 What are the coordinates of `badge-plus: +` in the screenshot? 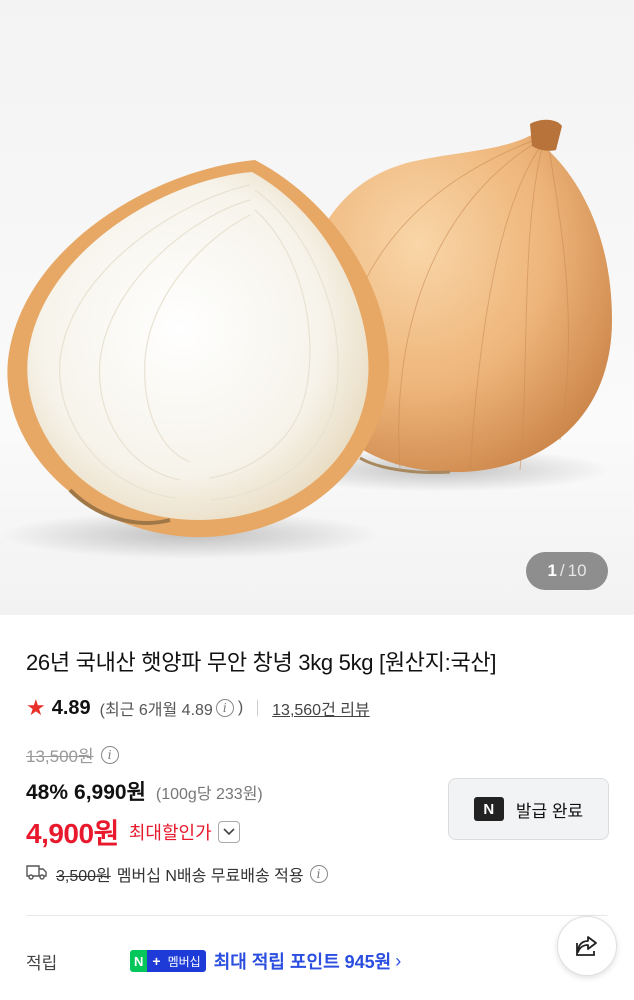 It's located at (156, 961).